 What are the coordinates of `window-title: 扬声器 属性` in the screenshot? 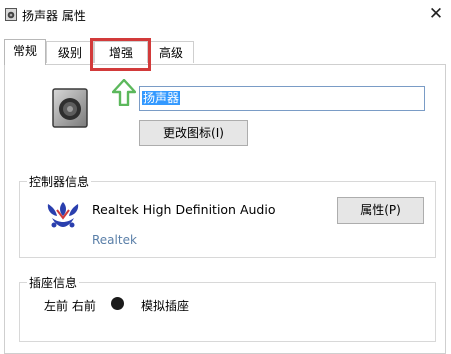 It's located at (54, 16).